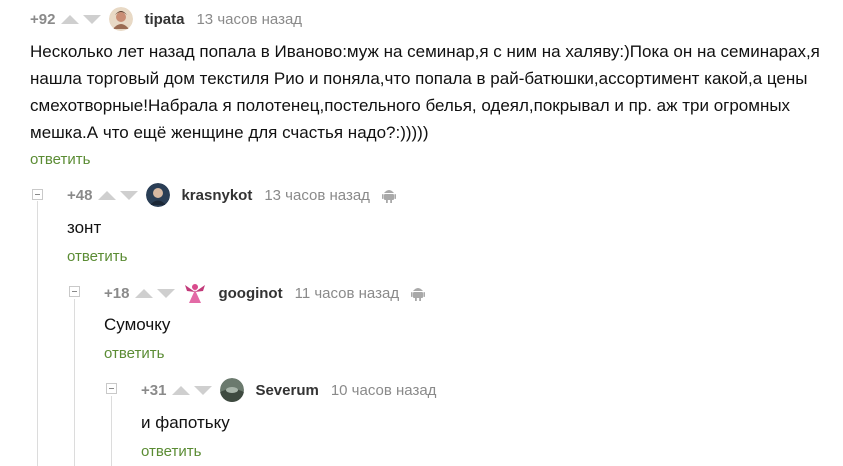 This screenshot has width=843, height=466. I want to click on comment-score: +92, so click(43, 19).